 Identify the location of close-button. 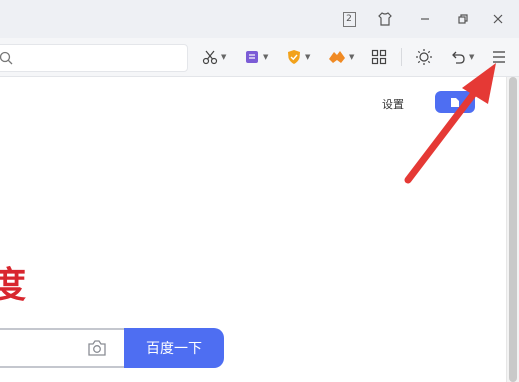
(498, 19).